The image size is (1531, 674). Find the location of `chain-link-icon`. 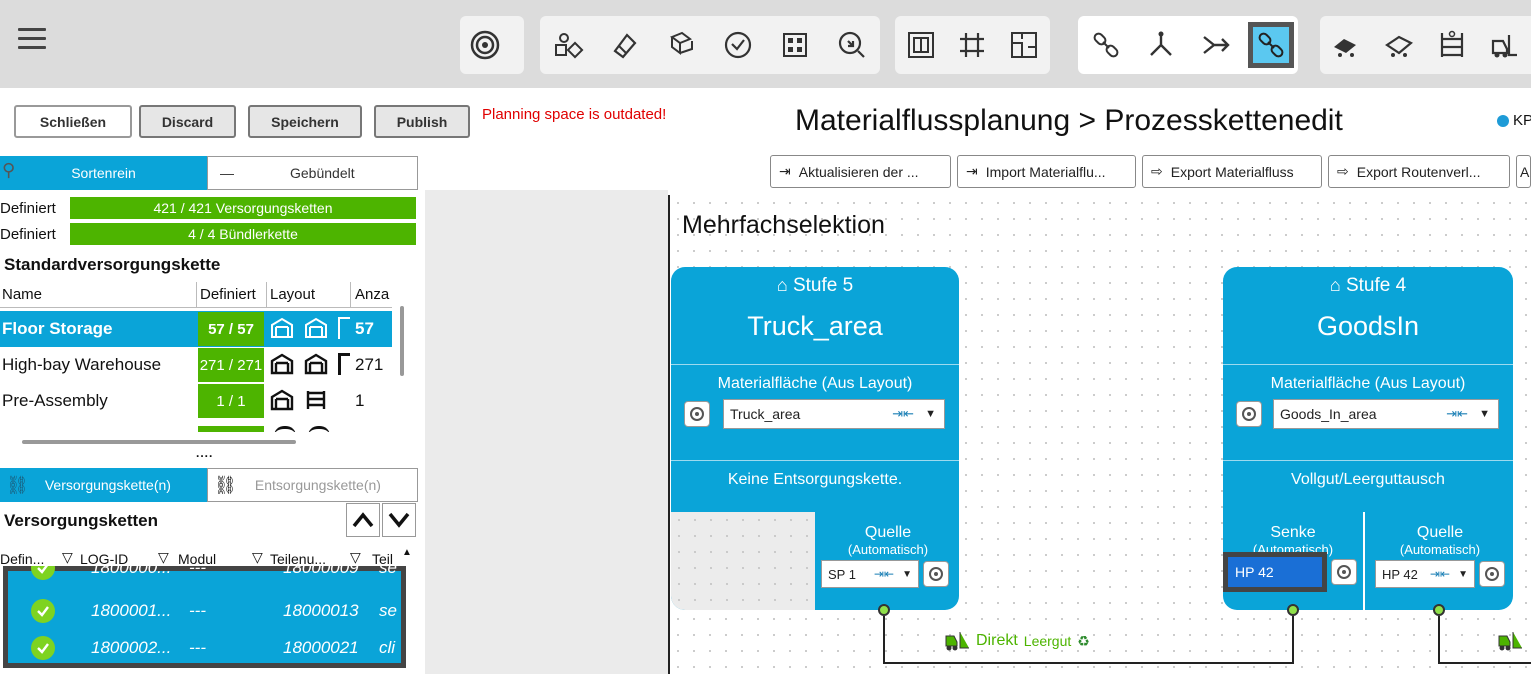

chain-link-icon is located at coordinates (1106, 45).